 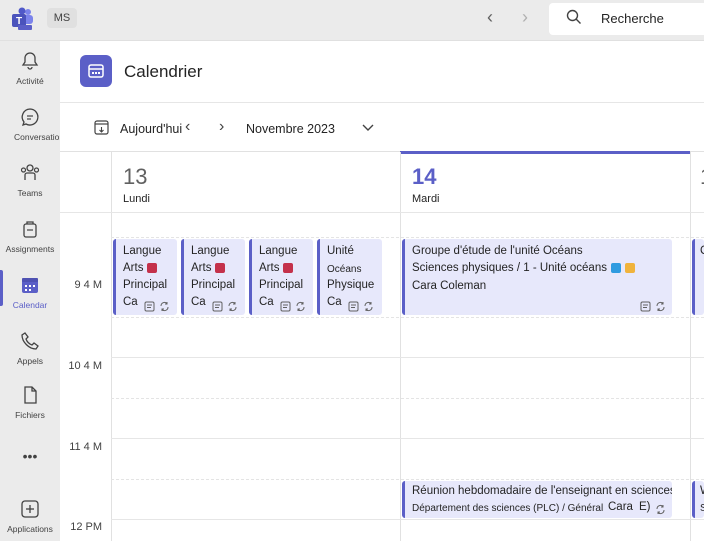 What do you see at coordinates (424, 176) in the screenshot?
I see `day-number-today: 14` at bounding box center [424, 176].